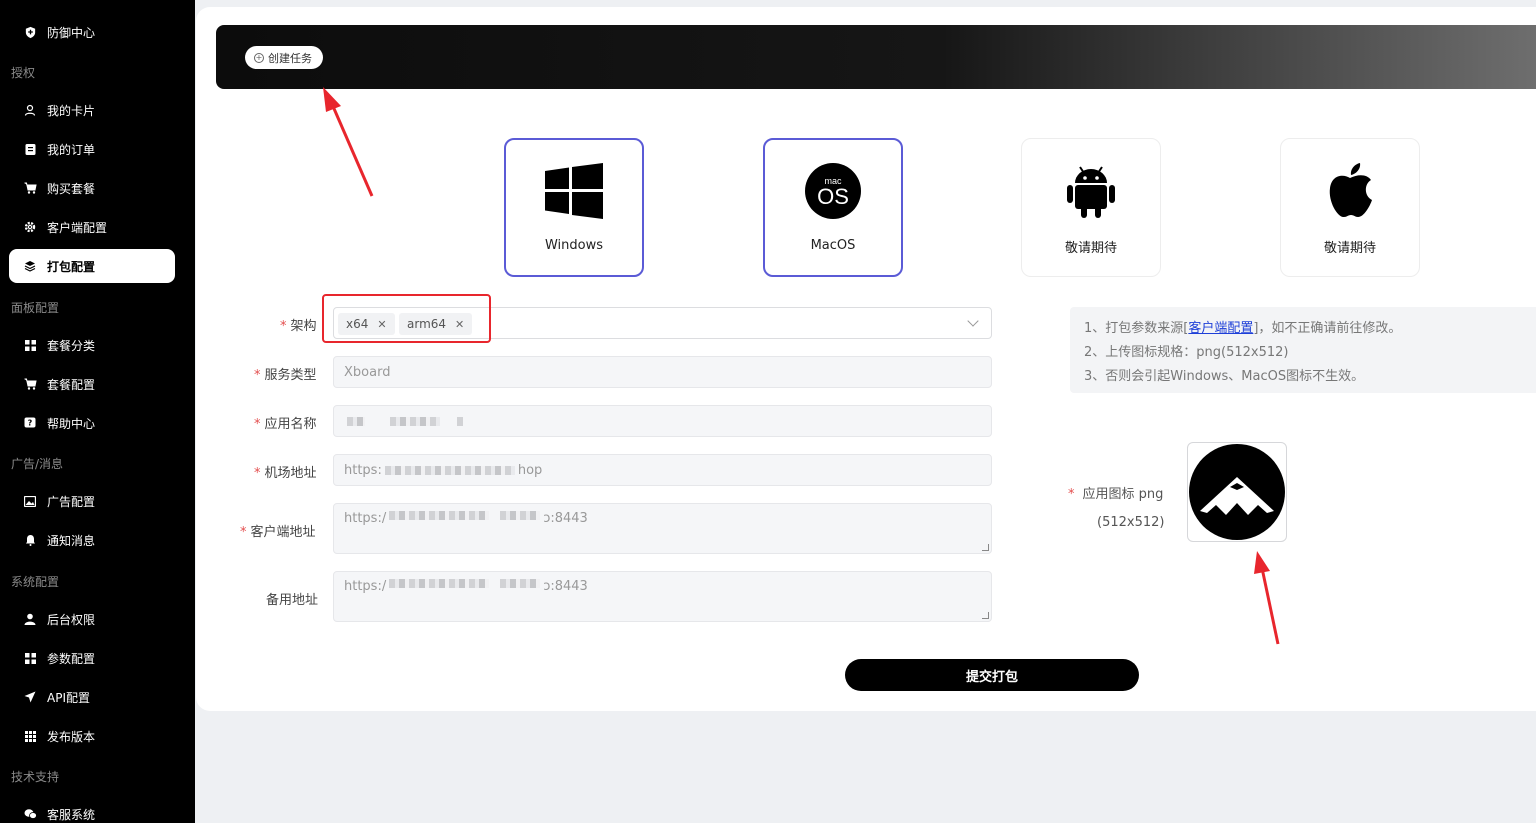 This screenshot has width=1536, height=823. Describe the element at coordinates (71, 266) in the screenshot. I see `sidebar-item-label: 打包配置` at that location.